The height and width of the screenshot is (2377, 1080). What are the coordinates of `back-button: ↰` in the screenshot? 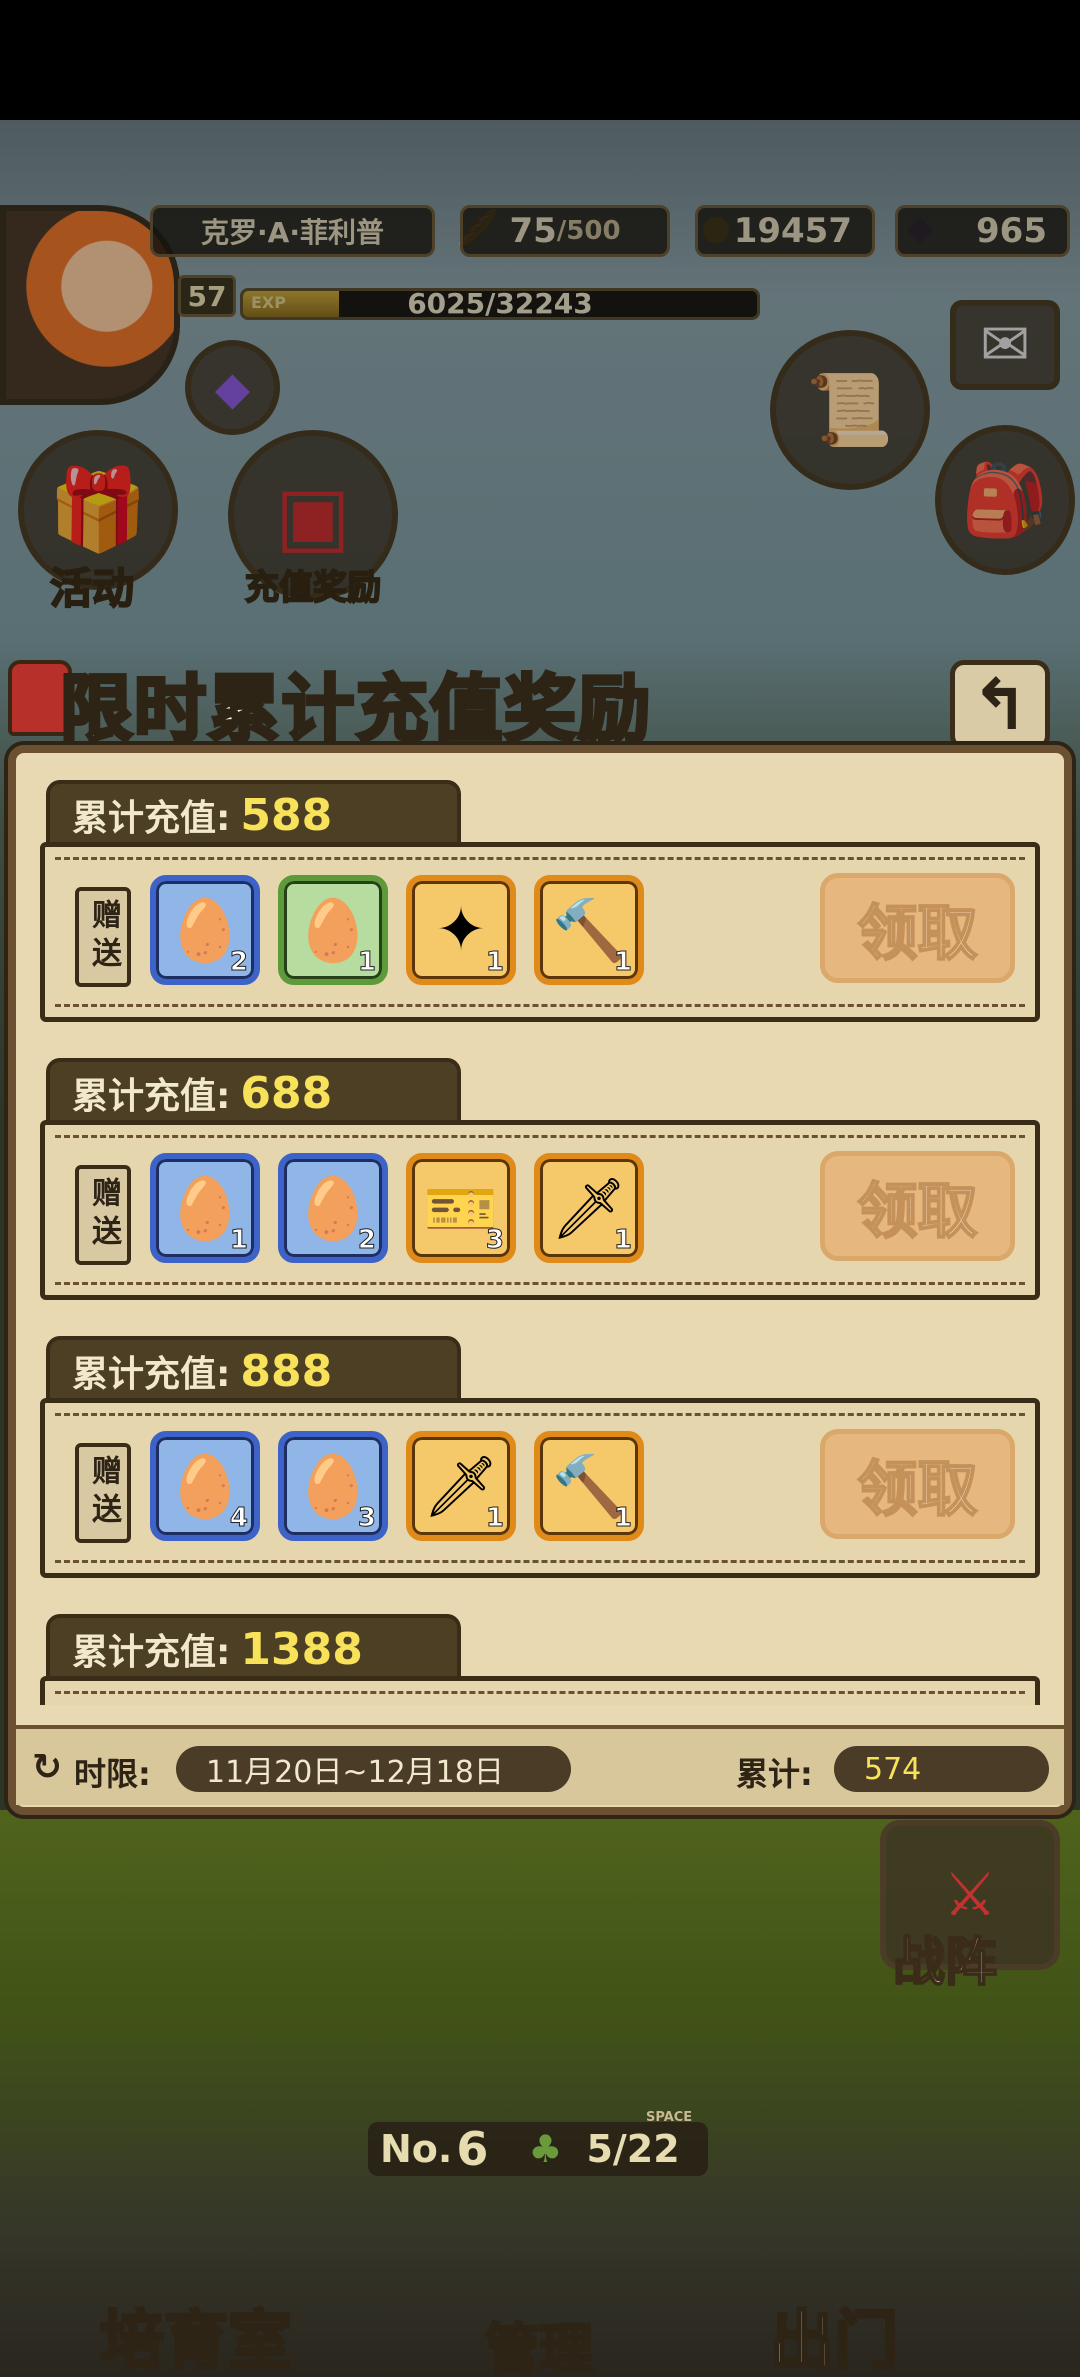 It's located at (1000, 705).